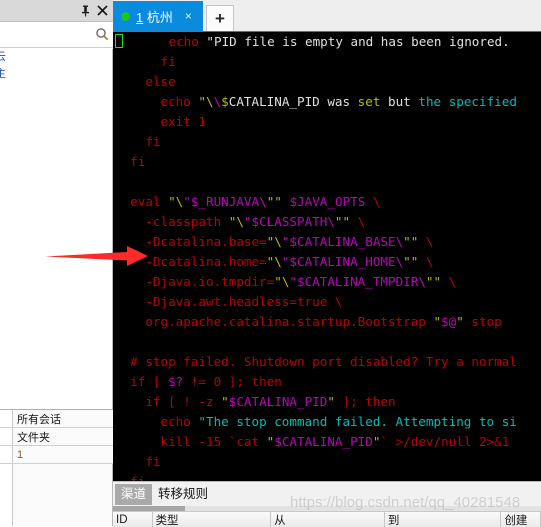 Image resolution: width=541 pixels, height=527 pixels. I want to click on sidebar-search-bar, so click(56, 35).